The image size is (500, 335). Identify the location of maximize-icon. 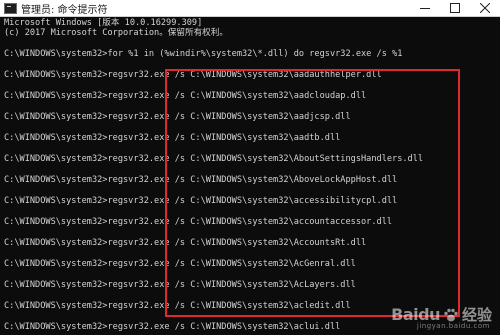
(455, 8).